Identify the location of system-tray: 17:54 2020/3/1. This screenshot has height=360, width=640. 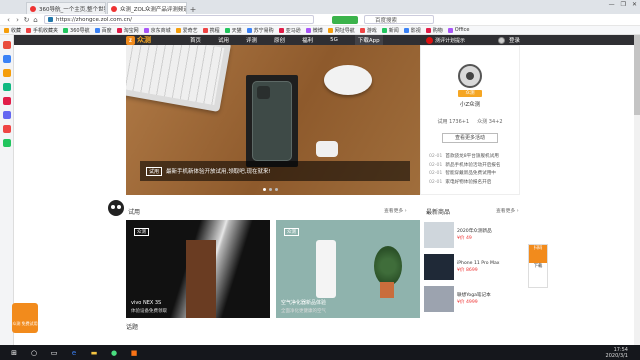
(623, 353).